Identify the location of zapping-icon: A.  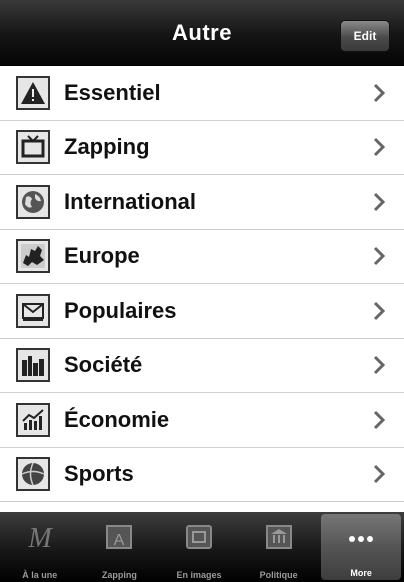
(119, 537).